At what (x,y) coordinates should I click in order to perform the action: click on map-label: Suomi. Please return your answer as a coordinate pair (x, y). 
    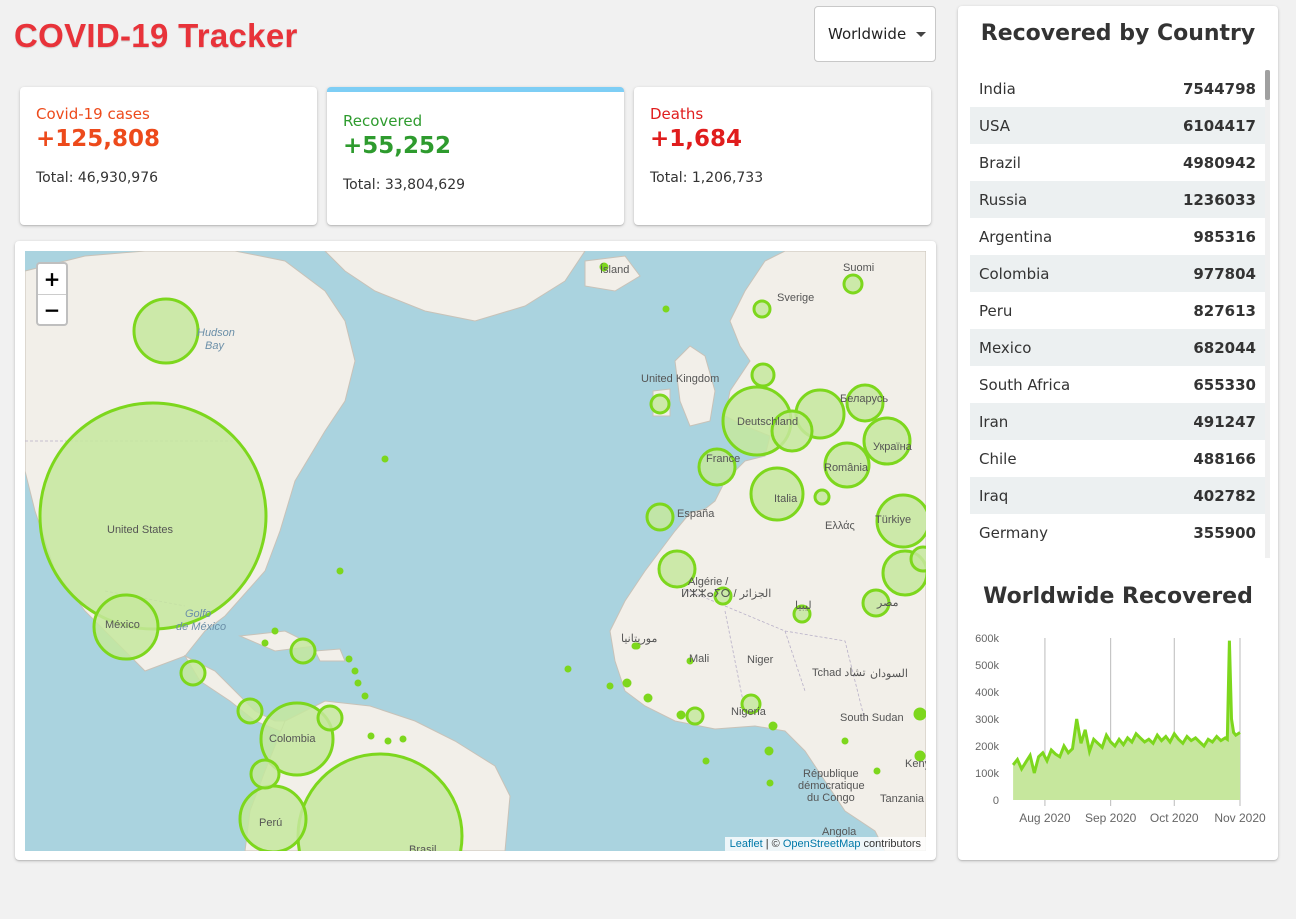
    Looking at the image, I should click on (858, 268).